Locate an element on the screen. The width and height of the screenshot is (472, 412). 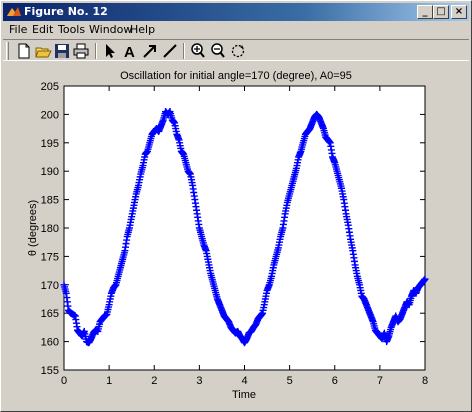
y-tick-label: 200 is located at coordinates (50, 115).